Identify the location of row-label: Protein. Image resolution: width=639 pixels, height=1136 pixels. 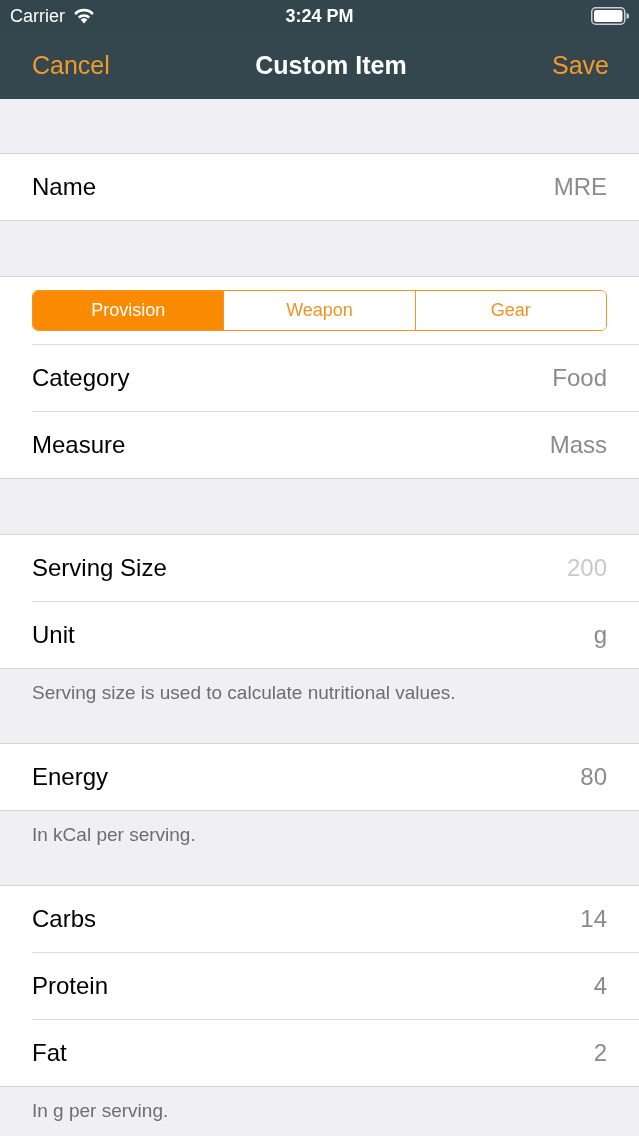
(70, 986).